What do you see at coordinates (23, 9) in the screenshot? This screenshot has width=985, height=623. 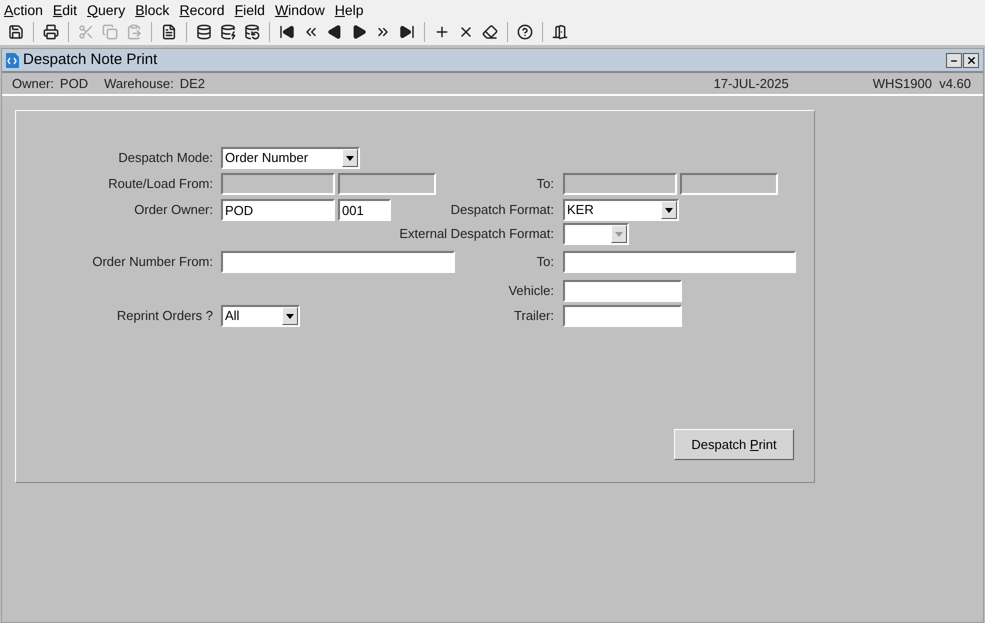 I see `menu-item: Action` at bounding box center [23, 9].